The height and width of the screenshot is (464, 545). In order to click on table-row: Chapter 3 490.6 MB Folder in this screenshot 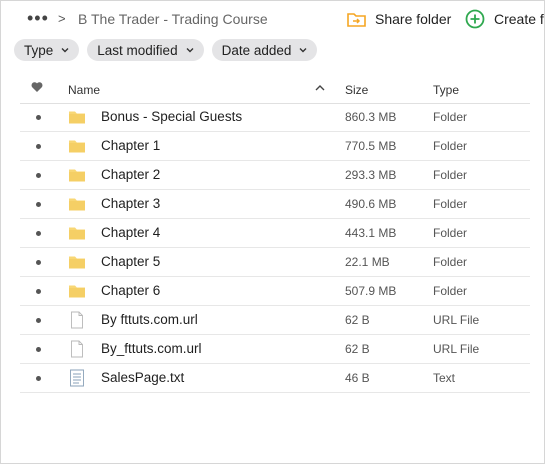, I will do `click(275, 204)`.